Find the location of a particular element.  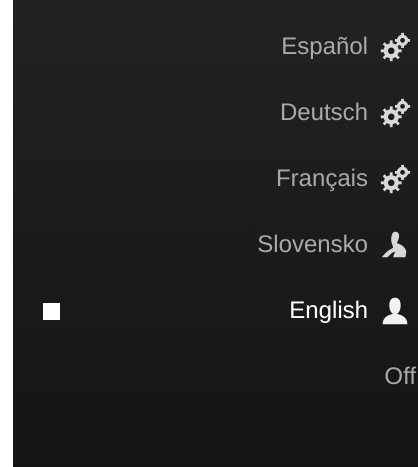

language-item: Slovensko is located at coordinates (219, 245).